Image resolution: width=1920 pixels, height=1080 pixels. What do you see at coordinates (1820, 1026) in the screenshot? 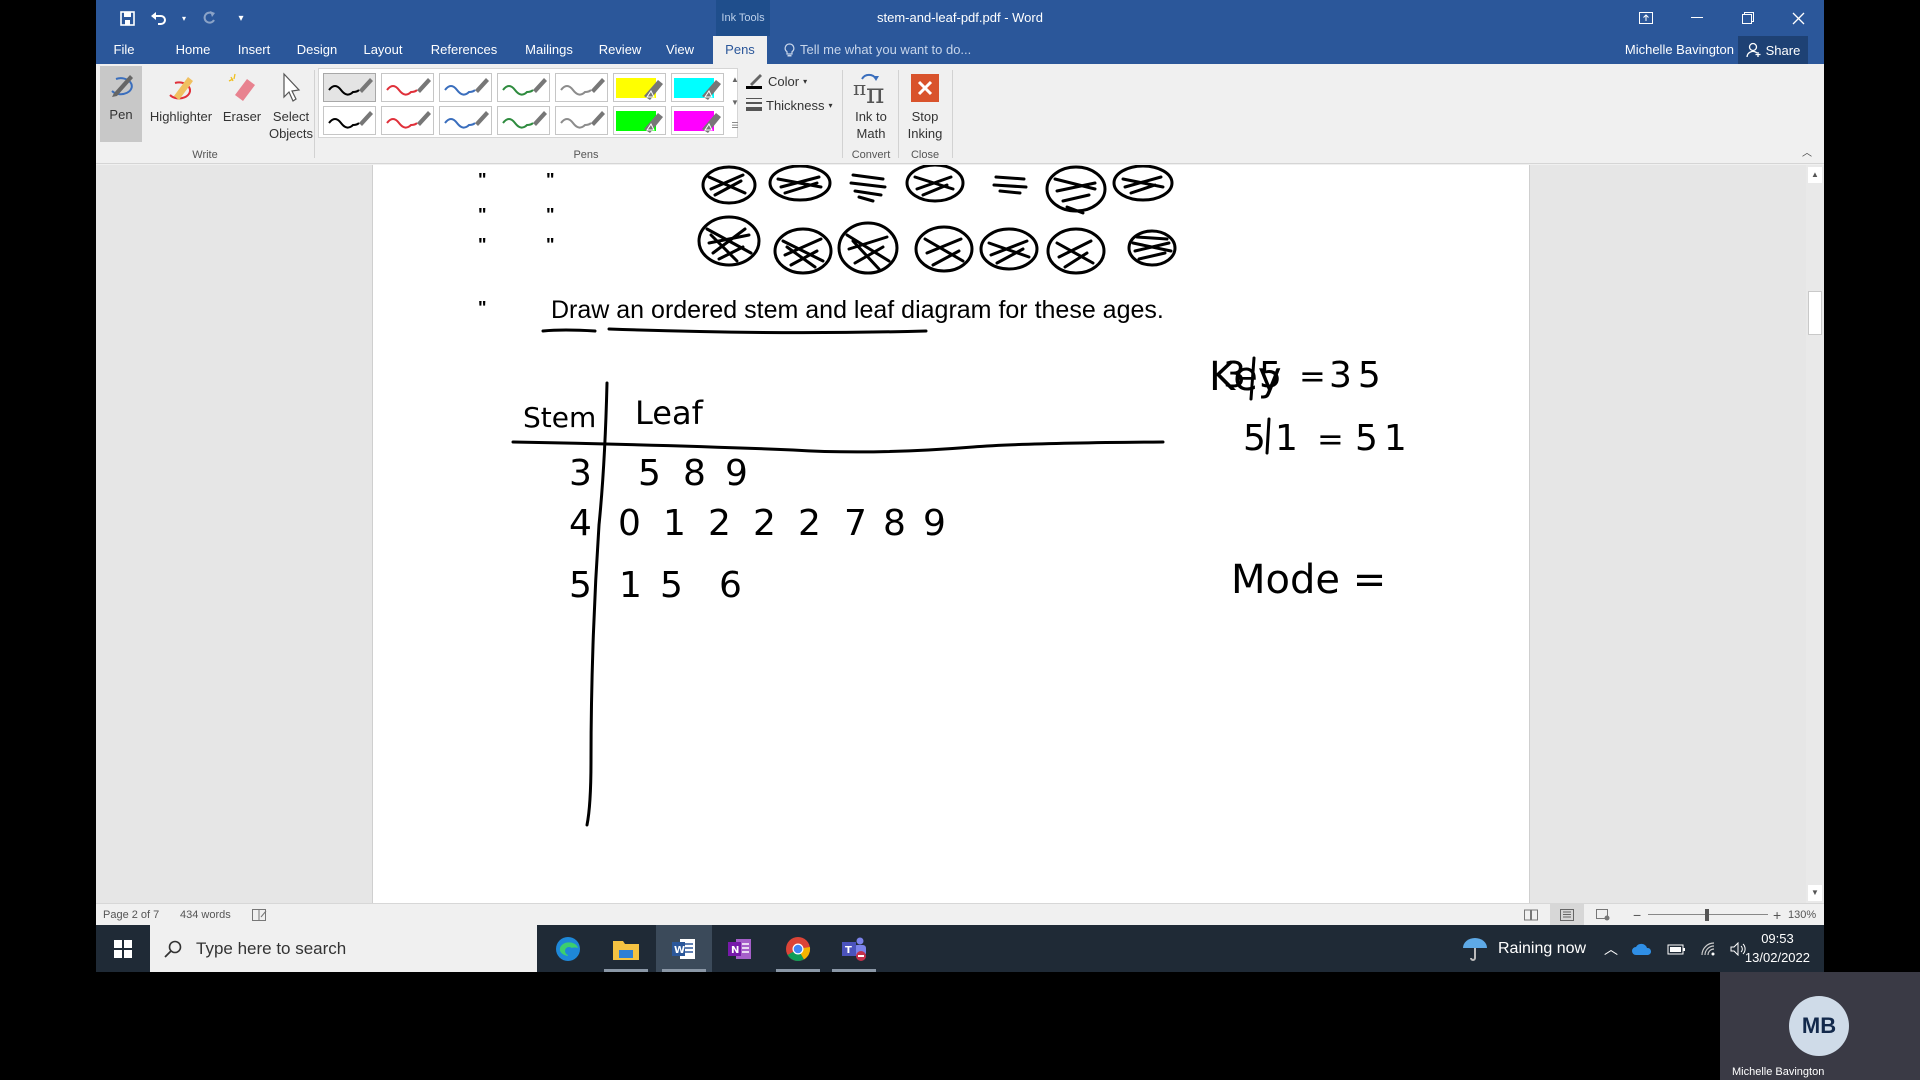
I see `meeting-participant-tile: MB Michelle Bavington` at bounding box center [1820, 1026].